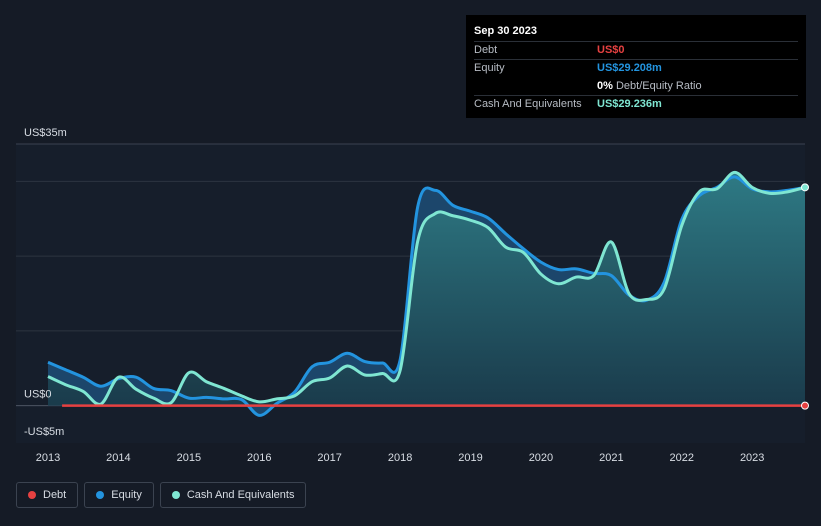  I want to click on tooltip-label, so click(535, 86).